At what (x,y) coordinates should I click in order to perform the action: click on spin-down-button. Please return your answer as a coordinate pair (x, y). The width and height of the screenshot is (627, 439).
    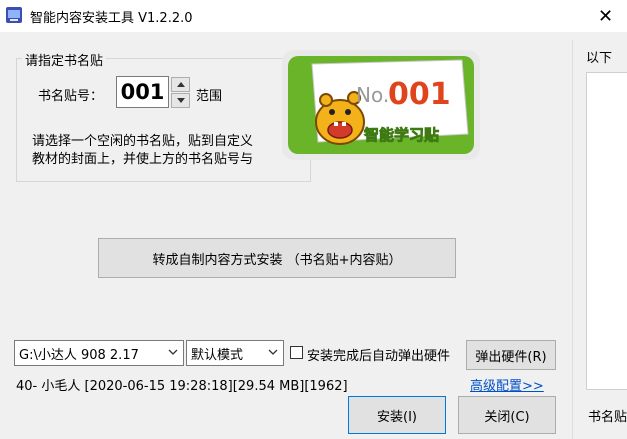
    Looking at the image, I should click on (180, 100).